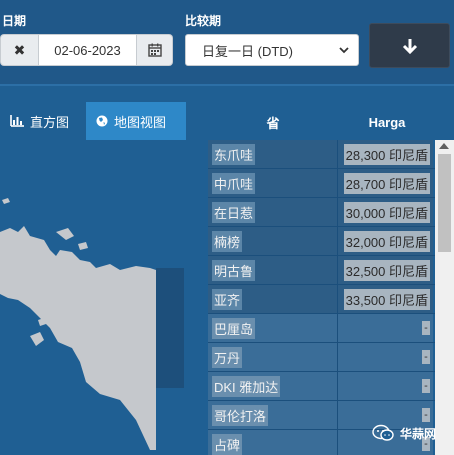  Describe the element at coordinates (234, 154) in the screenshot. I see `province-name: 东爪哇` at that location.